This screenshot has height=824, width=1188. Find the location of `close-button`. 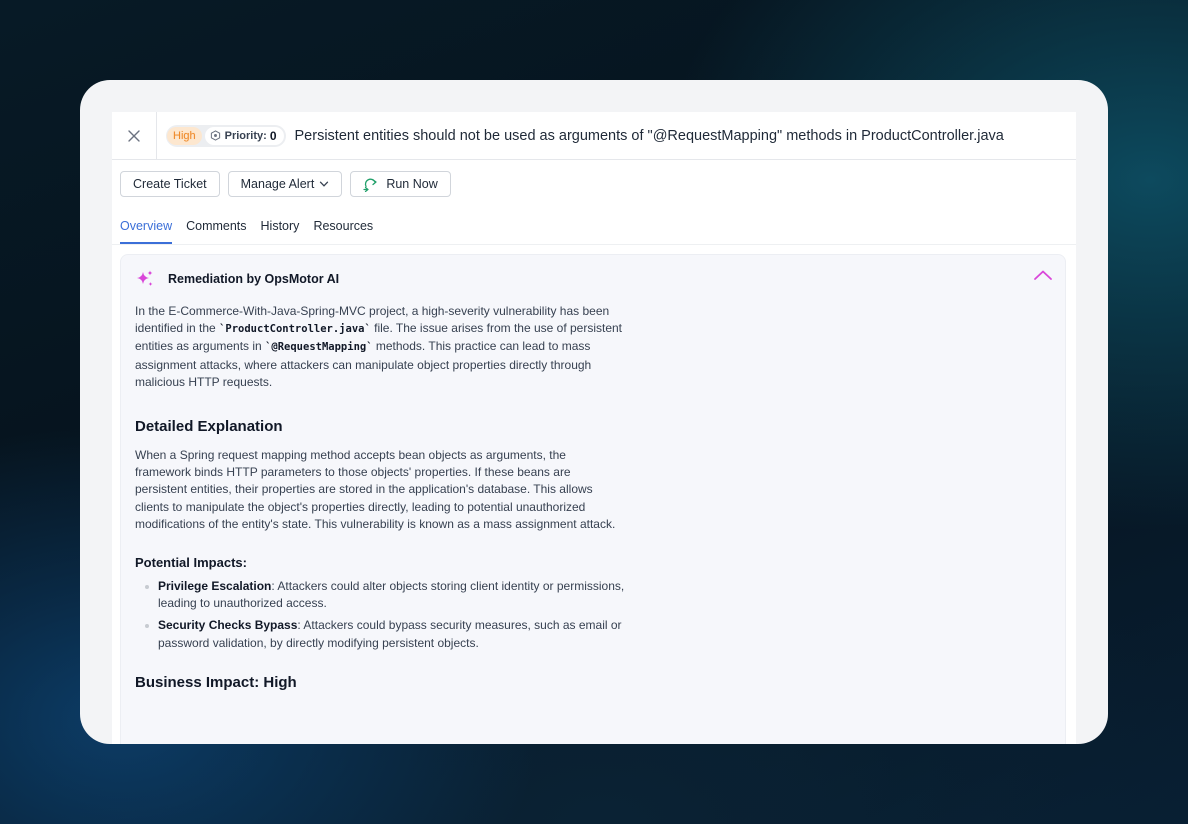

close-button is located at coordinates (134, 135).